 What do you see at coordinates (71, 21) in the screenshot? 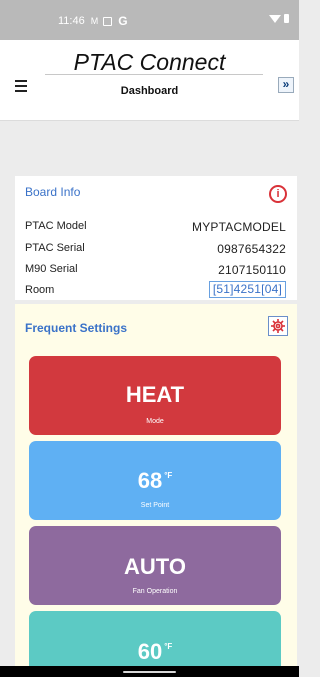
I see `status-time: 11:46` at bounding box center [71, 21].